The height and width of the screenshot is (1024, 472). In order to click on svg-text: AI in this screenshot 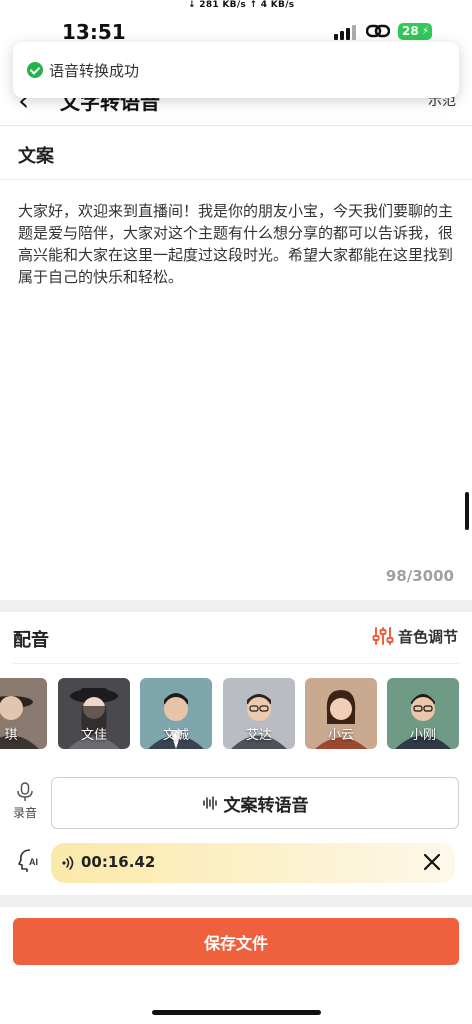, I will do `click(33, 862)`.